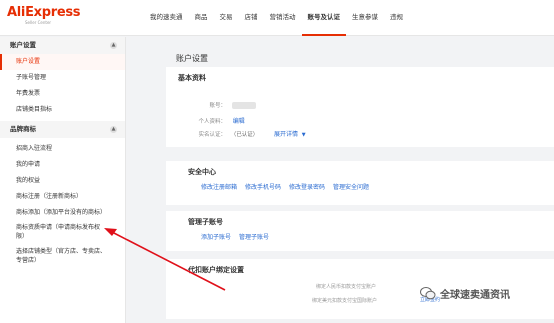  Describe the element at coordinates (365, 18) in the screenshot. I see `nav-business-advisor: 生意参谋` at that location.